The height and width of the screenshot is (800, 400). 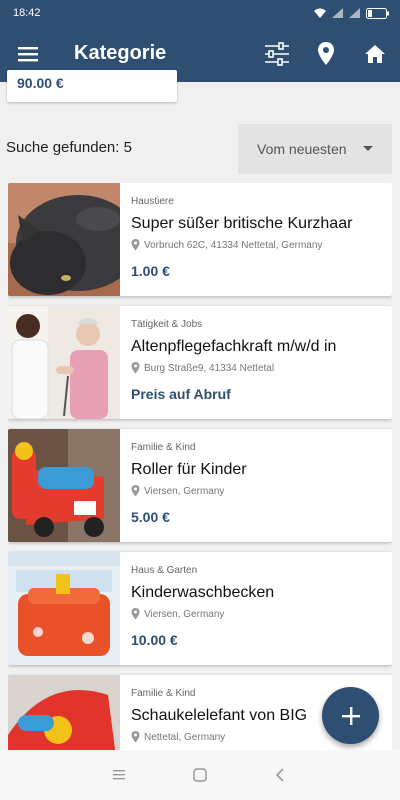 I want to click on nav-back-button, so click(x=280, y=775).